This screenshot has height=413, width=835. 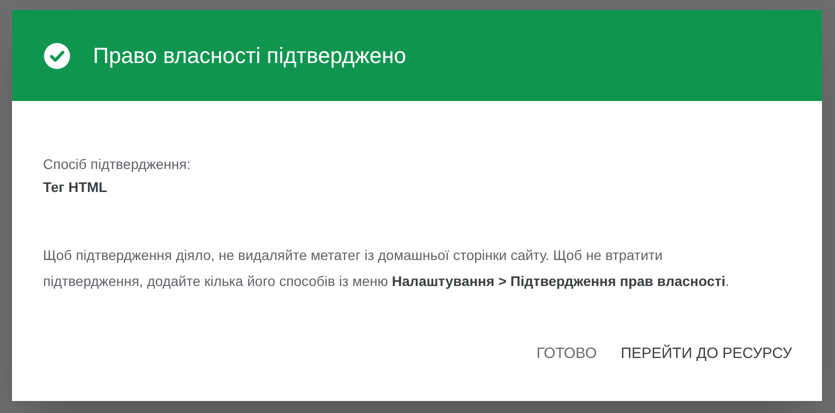 What do you see at coordinates (566, 353) in the screenshot?
I see `done-button: ГОТОВО` at bounding box center [566, 353].